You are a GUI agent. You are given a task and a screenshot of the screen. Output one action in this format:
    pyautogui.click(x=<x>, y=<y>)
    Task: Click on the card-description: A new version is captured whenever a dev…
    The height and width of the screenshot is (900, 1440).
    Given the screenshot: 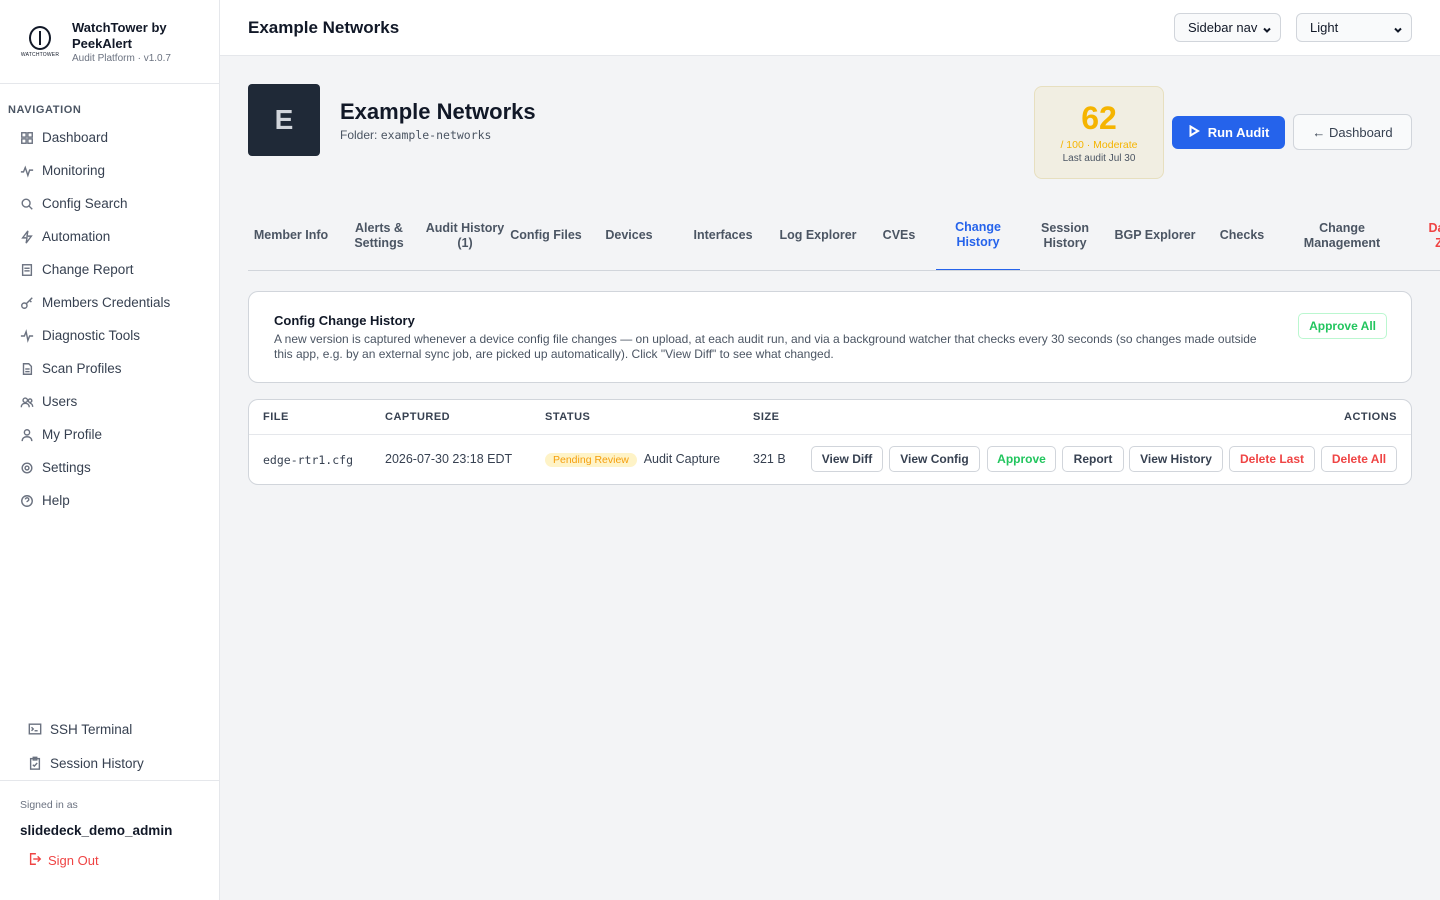 What is the action you would take?
    pyautogui.click(x=765, y=346)
    